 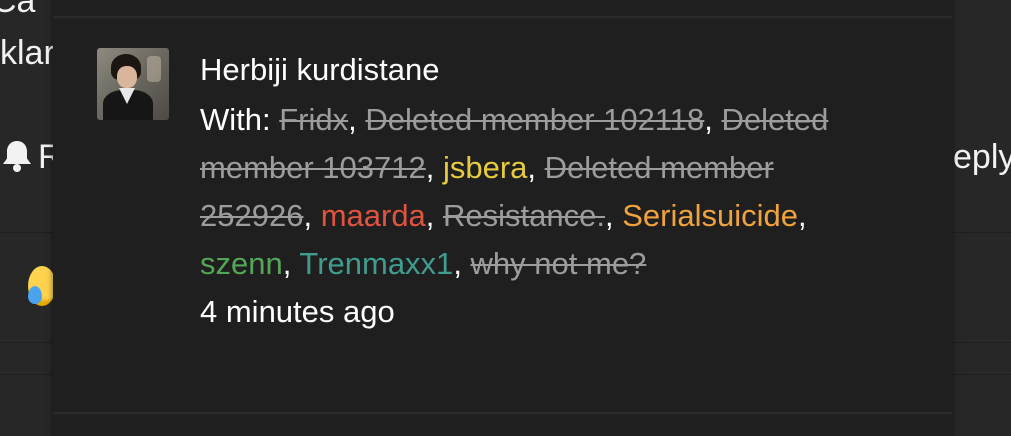 I want to click on avatar-face, so click(x=127, y=77).